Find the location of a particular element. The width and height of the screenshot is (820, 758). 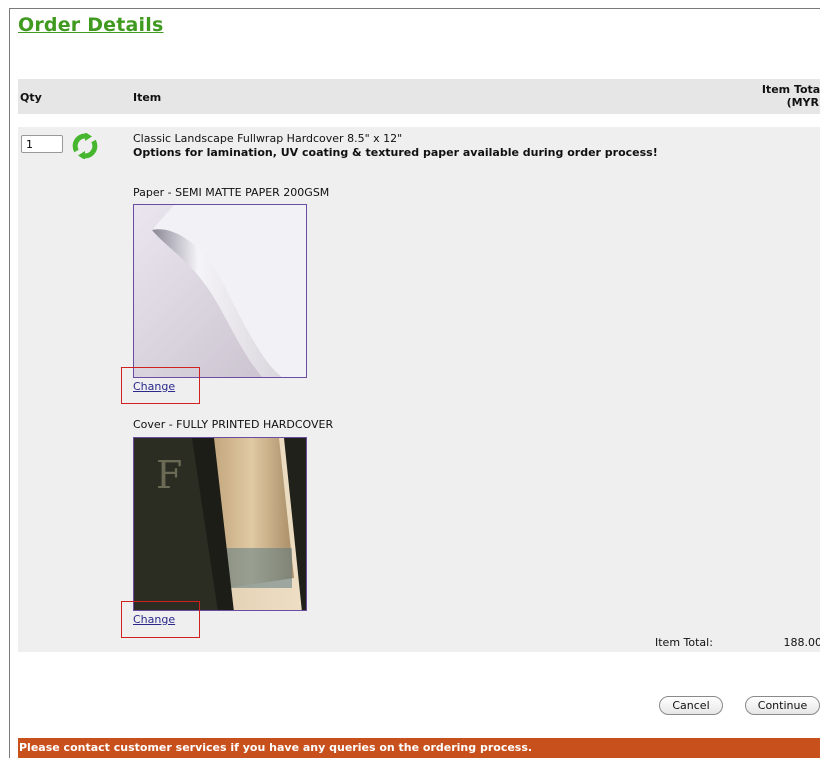

item-total-label: Item Total: is located at coordinates (684, 642).